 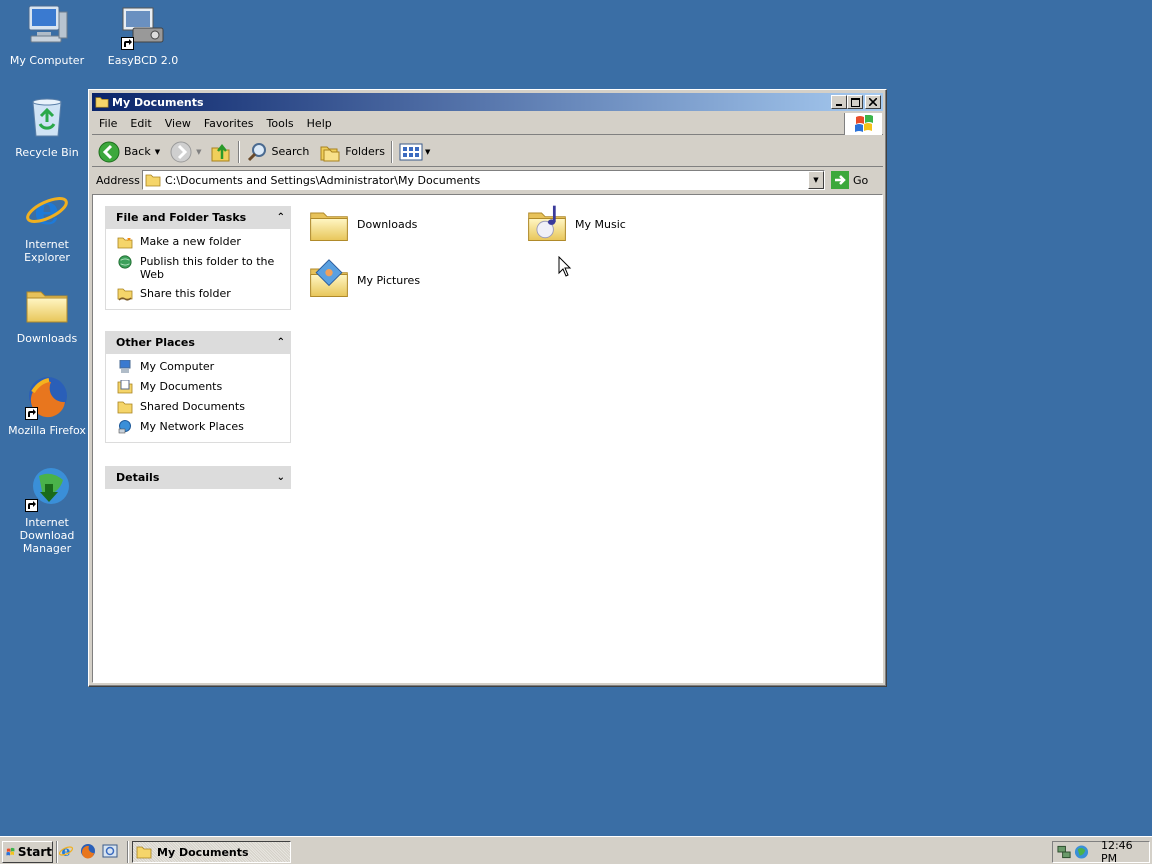 What do you see at coordinates (199, 268) in the screenshot?
I see `task-publish-folder: Publish this folder to the Web` at bounding box center [199, 268].